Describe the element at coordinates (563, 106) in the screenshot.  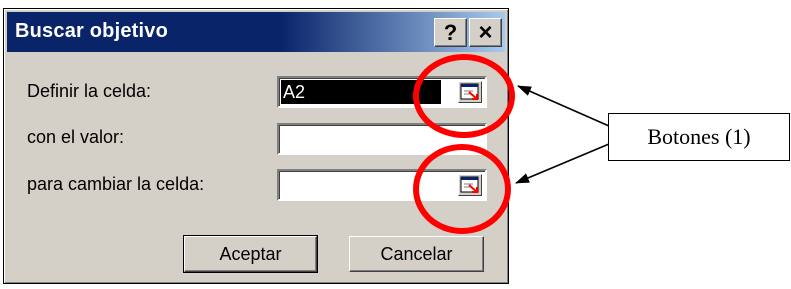
I see `arrow-to-top-button` at that location.